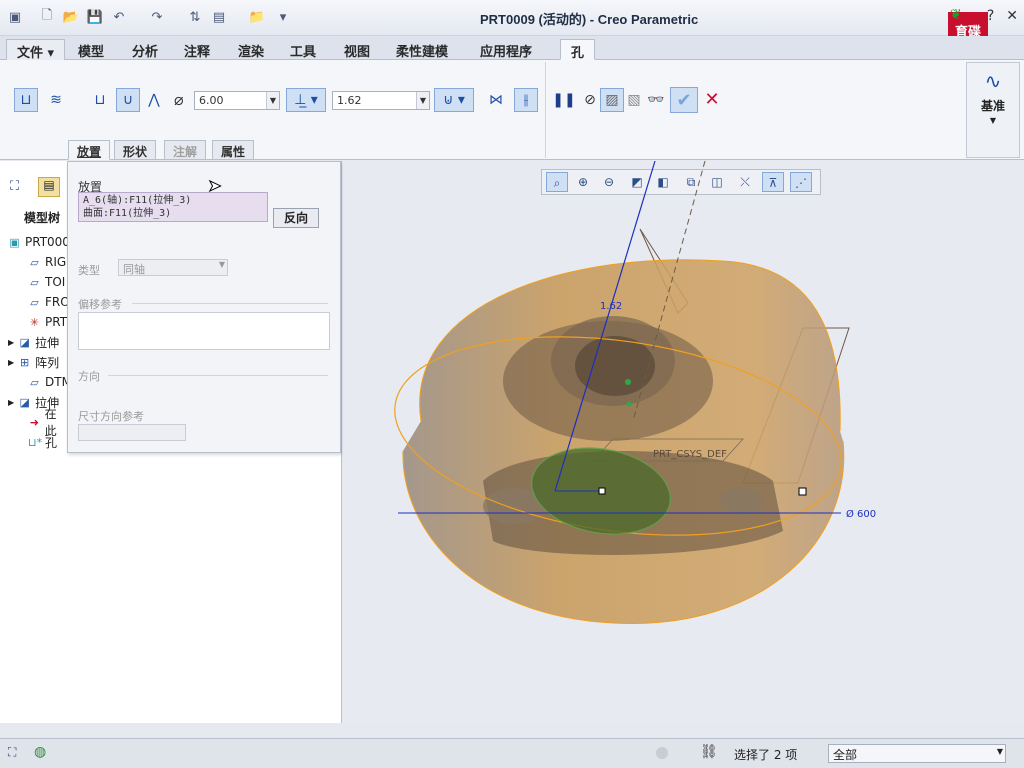 The width and height of the screenshot is (1024, 768). Describe the element at coordinates (173, 213) in the screenshot. I see `placement-ref-surface: 曲面:F11(拉伸_3)` at that location.